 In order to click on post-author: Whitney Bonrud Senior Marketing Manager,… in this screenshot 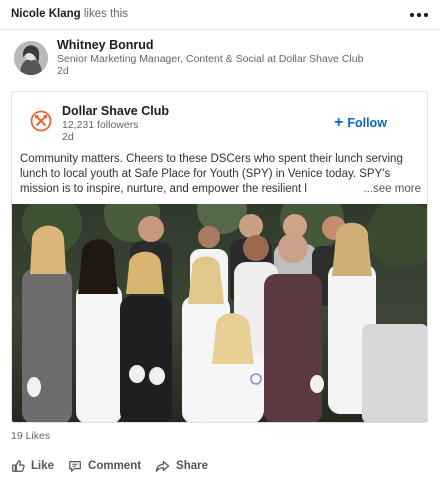, I will do `click(220, 59)`.